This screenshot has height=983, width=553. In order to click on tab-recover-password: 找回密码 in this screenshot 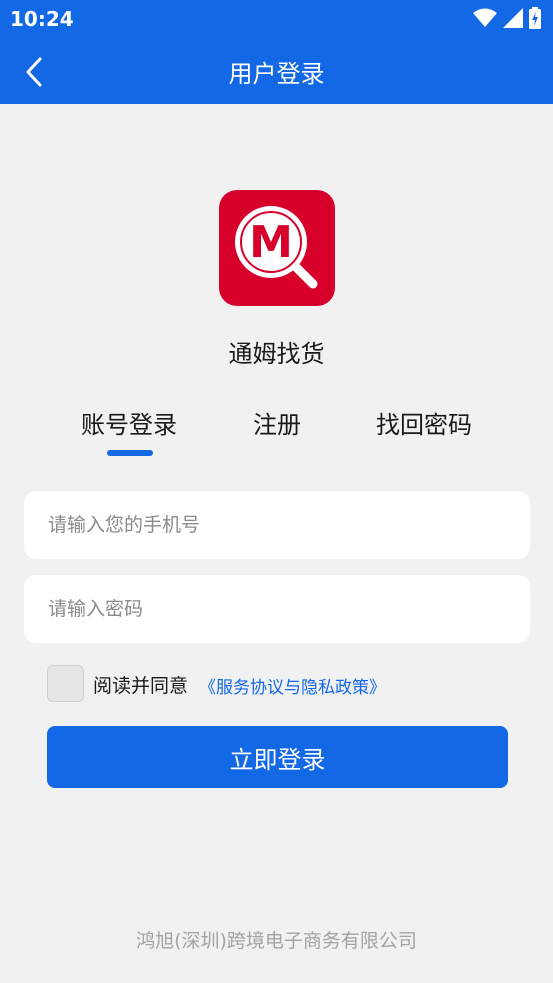, I will do `click(424, 422)`.